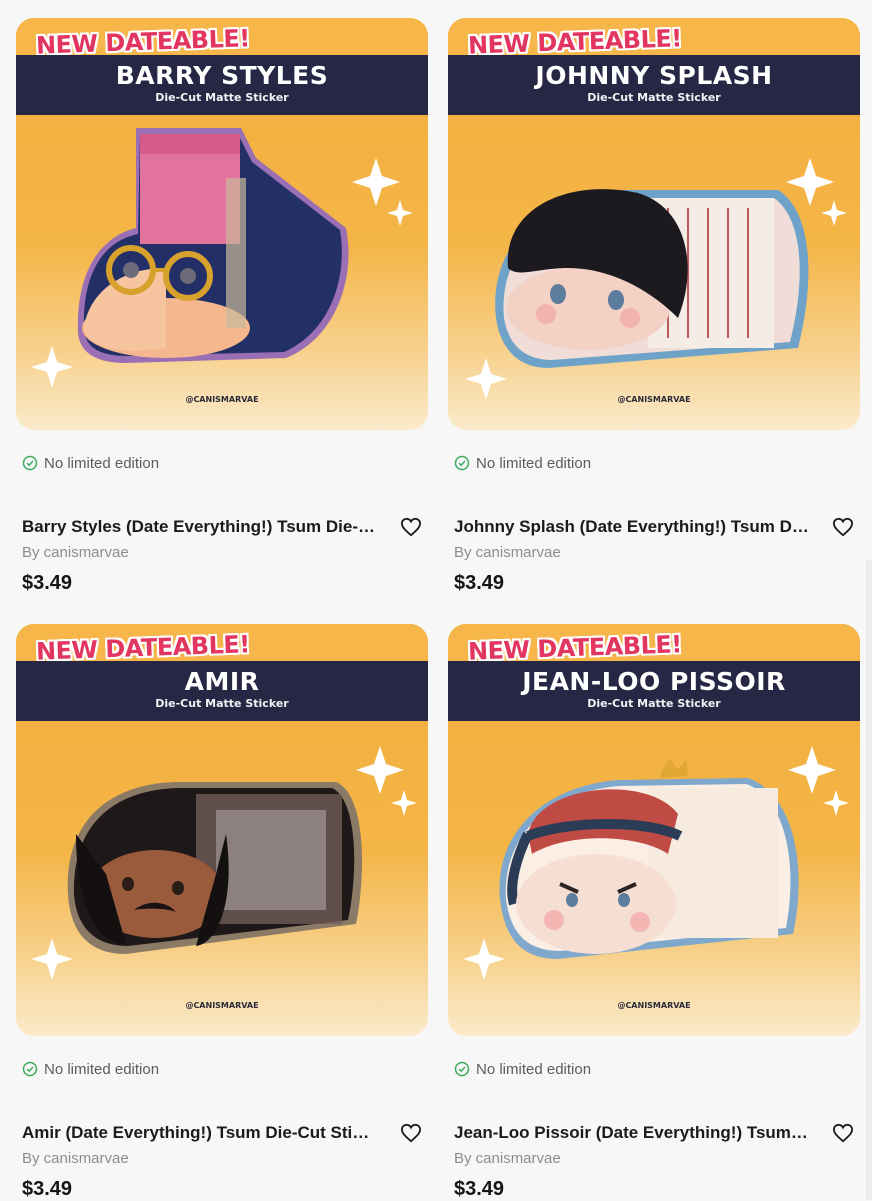 The height and width of the screenshot is (1201, 872). What do you see at coordinates (222, 75) in the screenshot?
I see `banner-title: BARRY STYLES` at bounding box center [222, 75].